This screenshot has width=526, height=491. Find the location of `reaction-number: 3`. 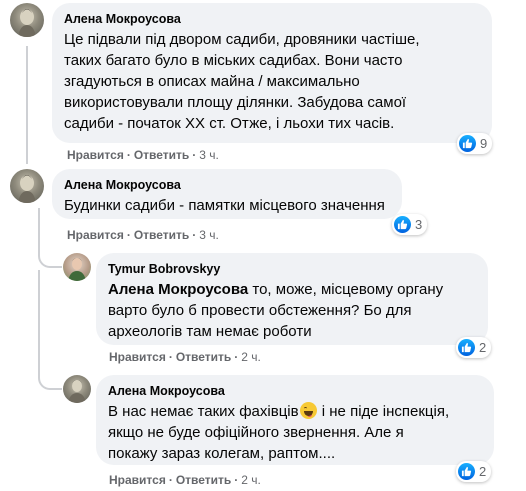

reaction-number: 3 is located at coordinates (419, 224).